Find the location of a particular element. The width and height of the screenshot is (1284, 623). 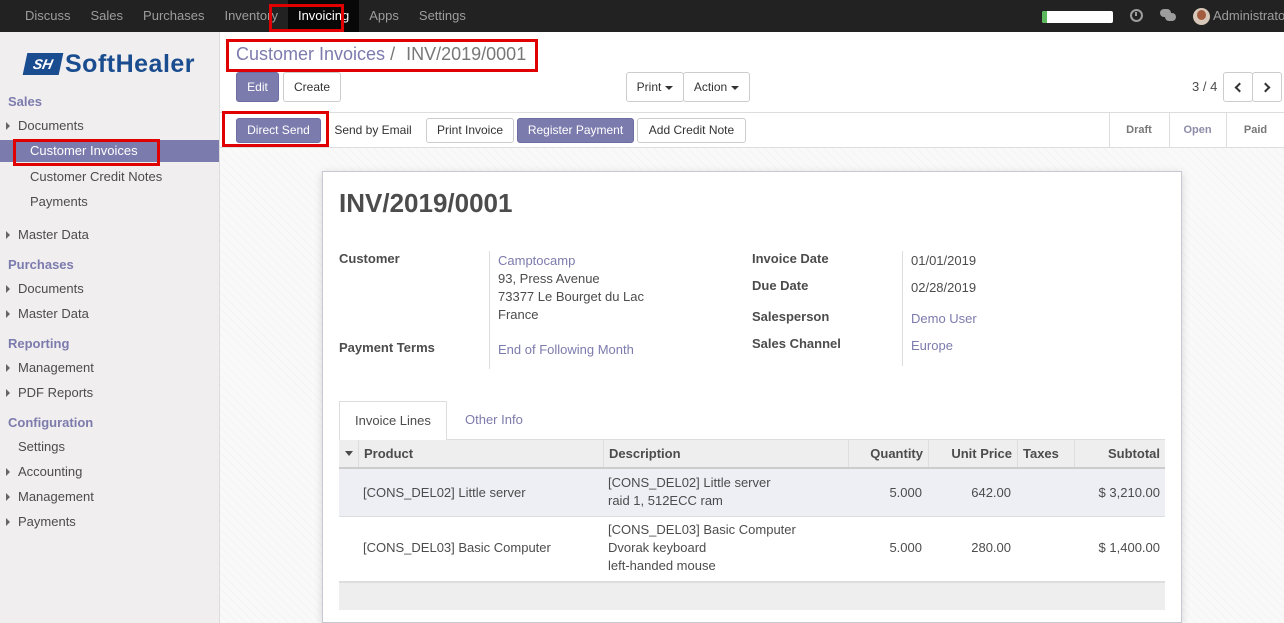

sidebar-item-settings: Settings is located at coordinates (41, 446).